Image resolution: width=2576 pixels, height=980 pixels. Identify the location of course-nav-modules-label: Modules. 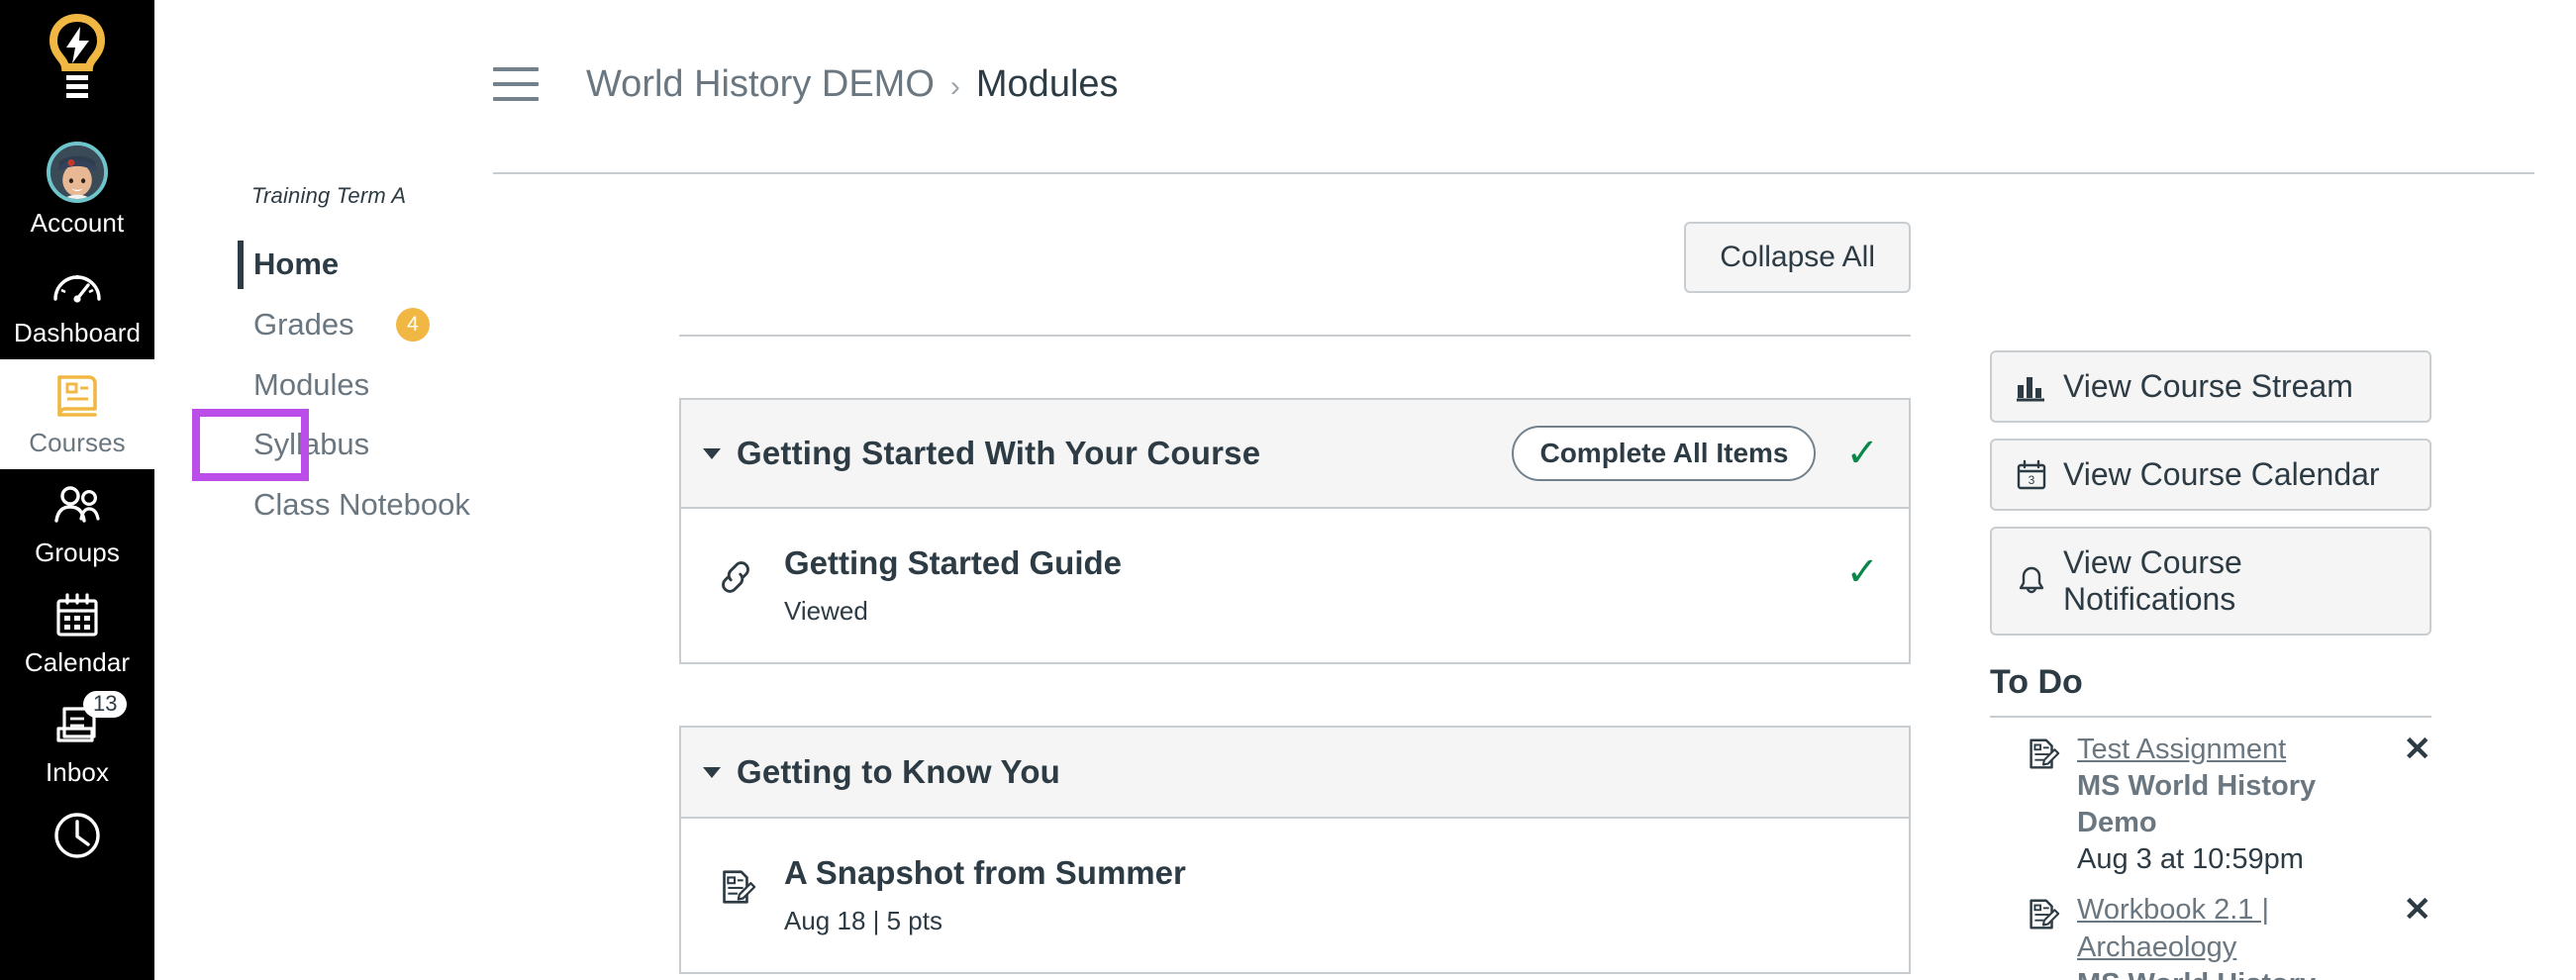
(311, 384).